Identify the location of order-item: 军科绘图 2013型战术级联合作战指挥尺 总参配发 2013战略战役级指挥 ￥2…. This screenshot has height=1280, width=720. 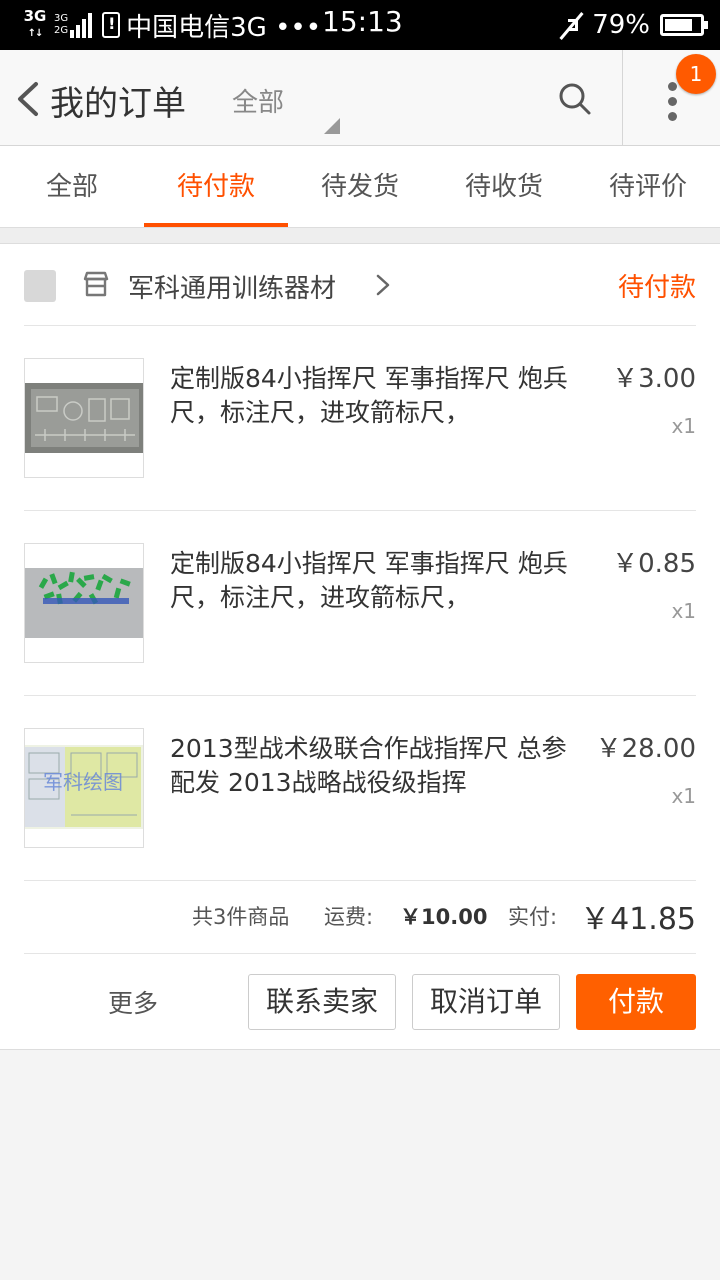
(360, 788).